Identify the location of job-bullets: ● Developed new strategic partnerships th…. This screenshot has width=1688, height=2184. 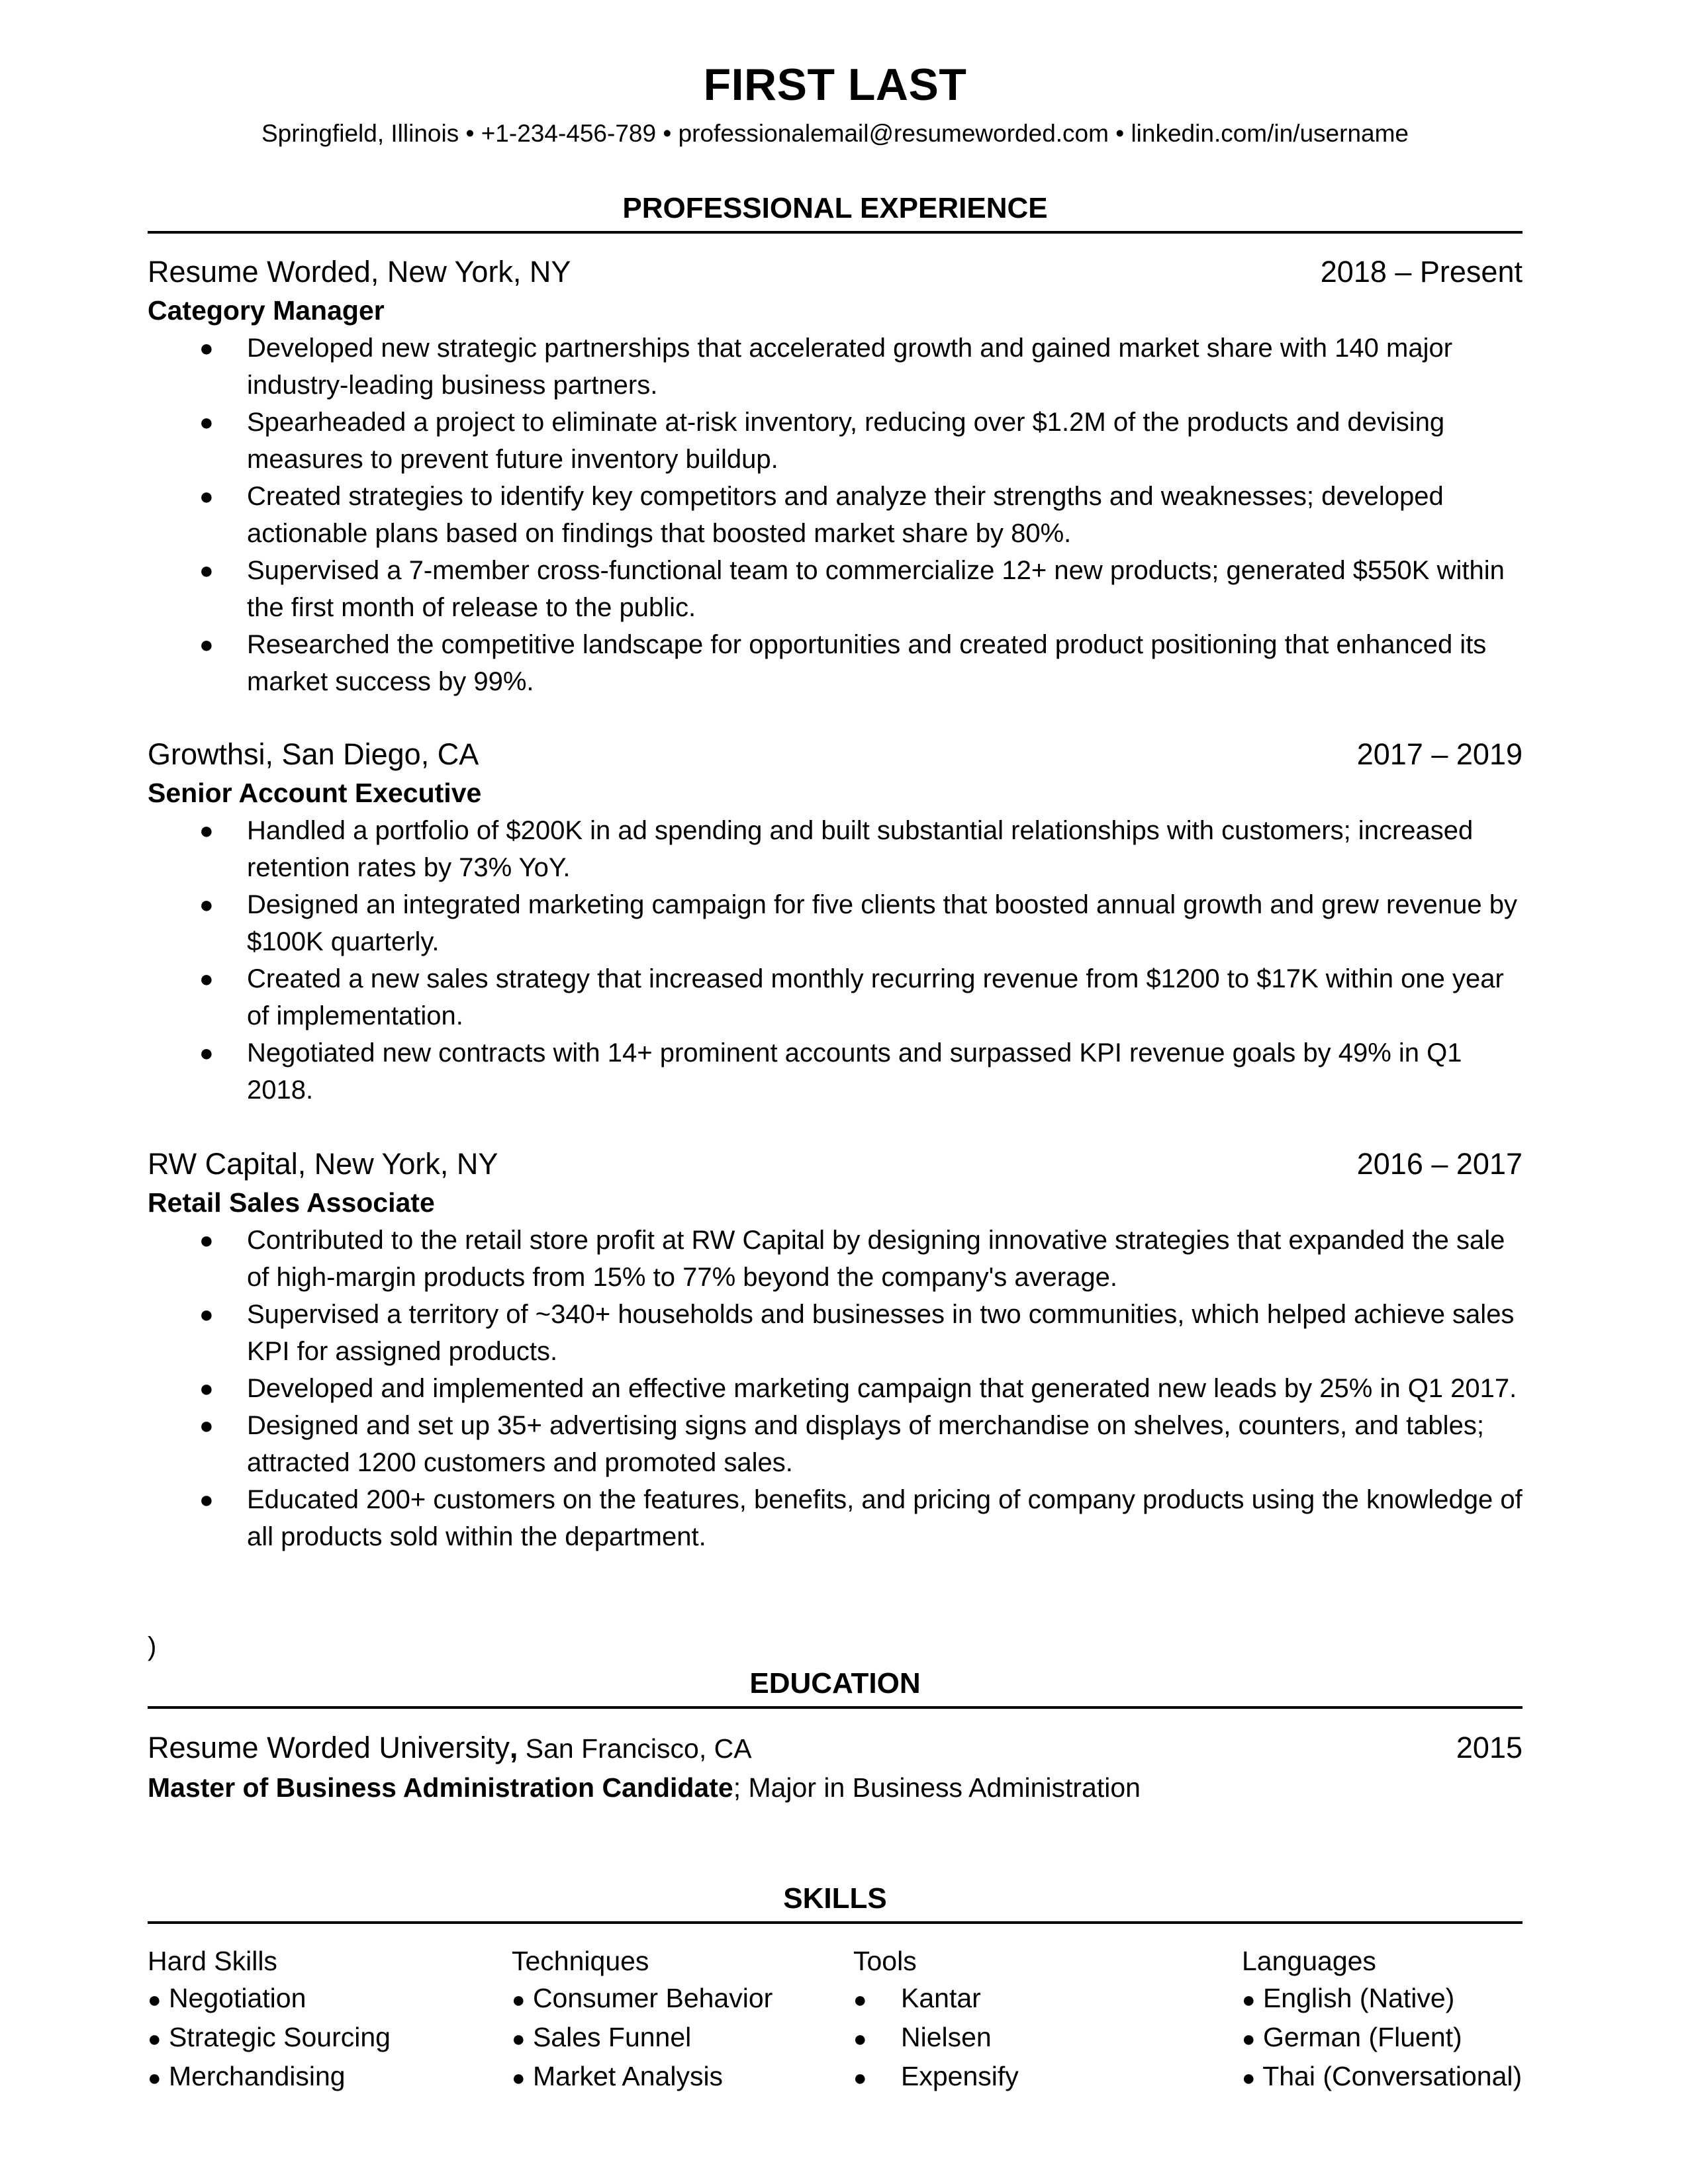
(835, 515).